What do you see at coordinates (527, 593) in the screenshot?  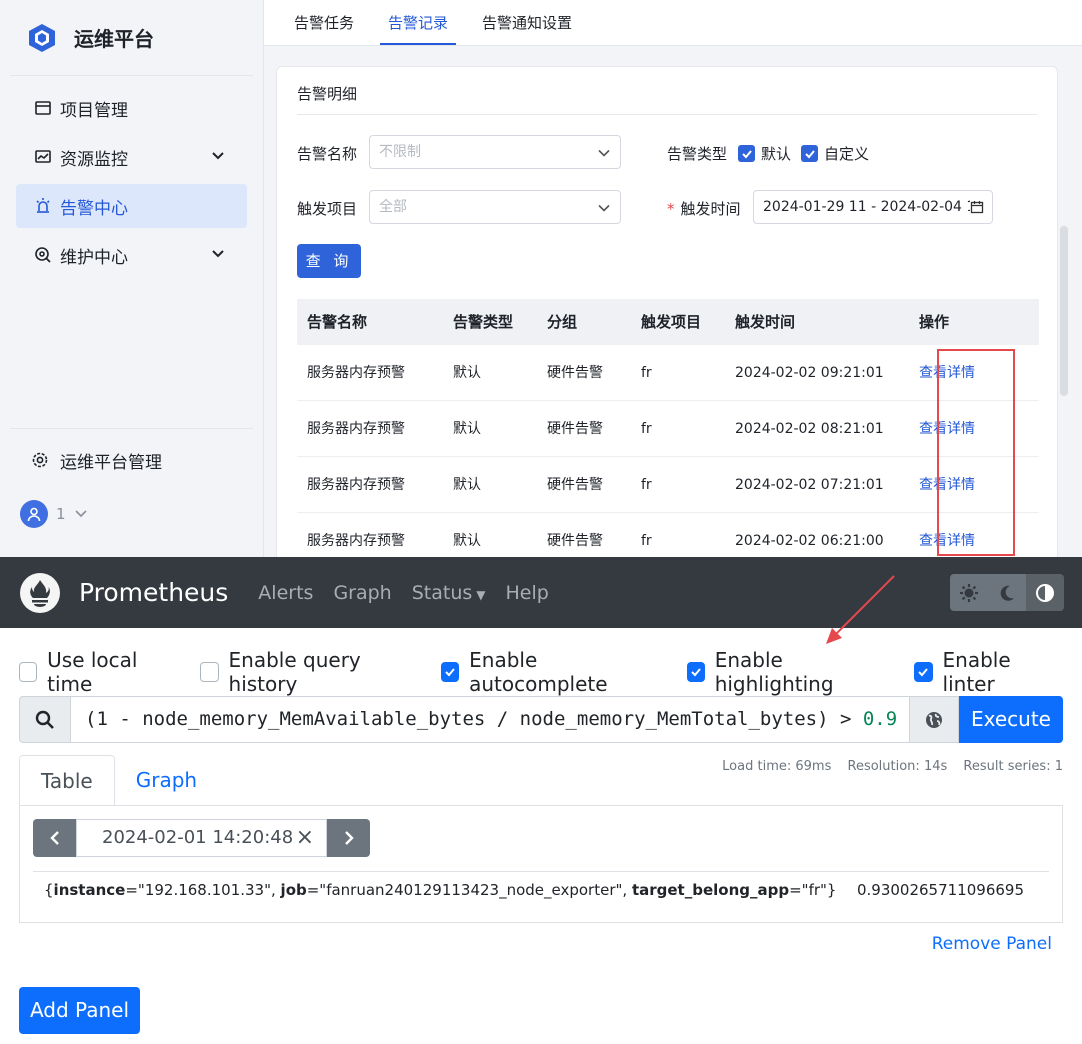 I see `nav-help: Help` at bounding box center [527, 593].